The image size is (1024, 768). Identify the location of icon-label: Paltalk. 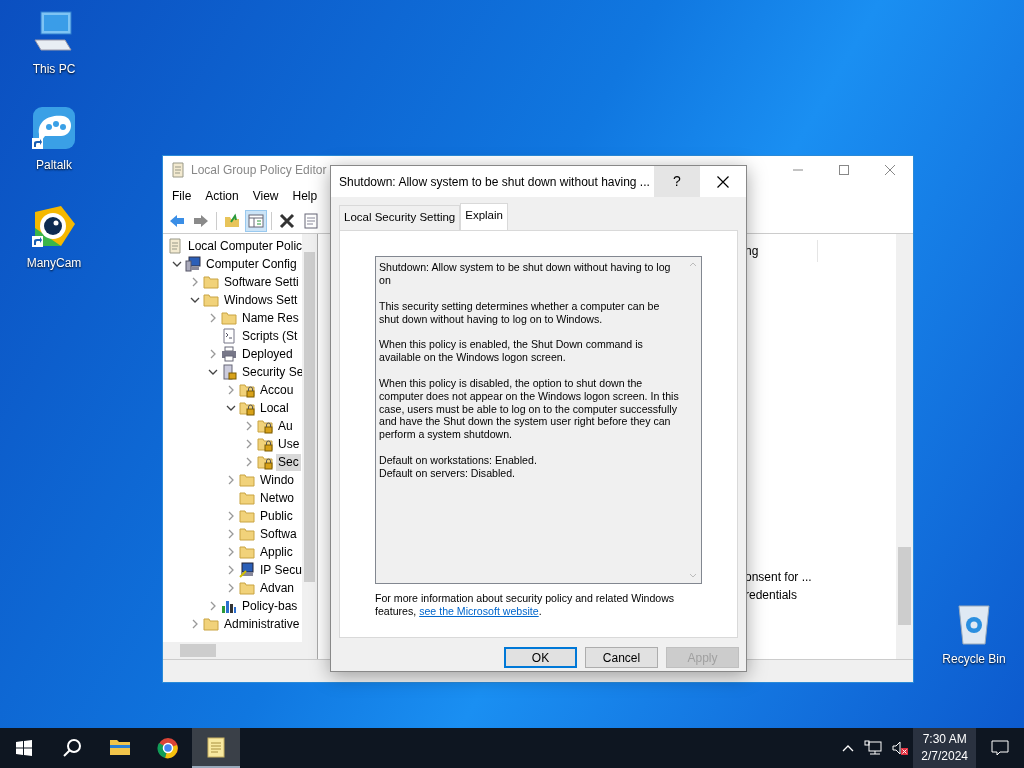
(54, 165).